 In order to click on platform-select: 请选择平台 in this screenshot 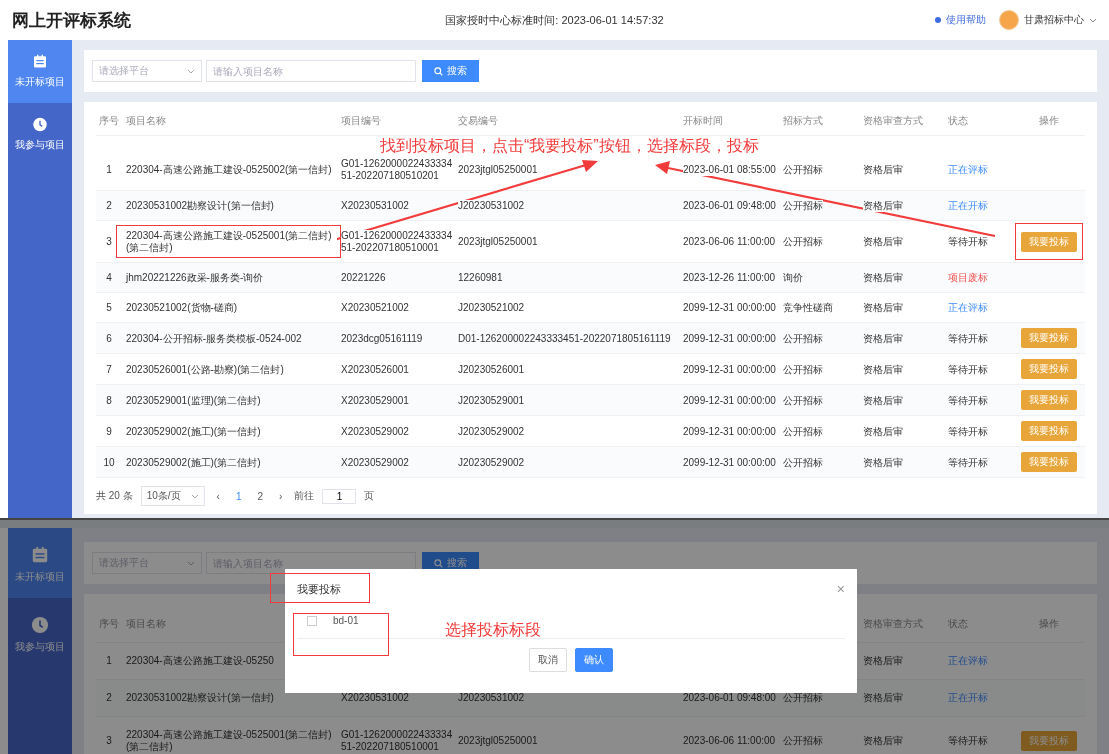, I will do `click(147, 71)`.